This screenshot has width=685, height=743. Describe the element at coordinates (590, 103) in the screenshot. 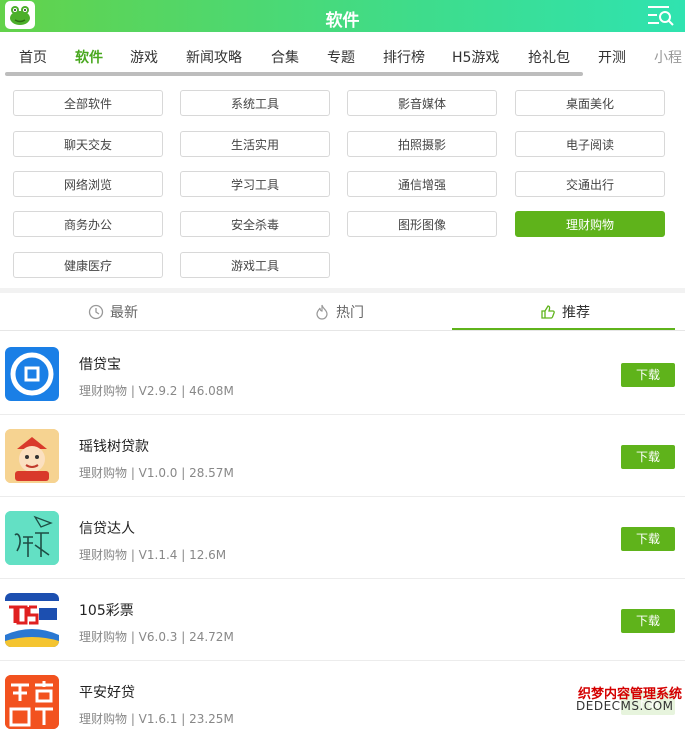

I see `category-desktop: 桌面美化` at that location.